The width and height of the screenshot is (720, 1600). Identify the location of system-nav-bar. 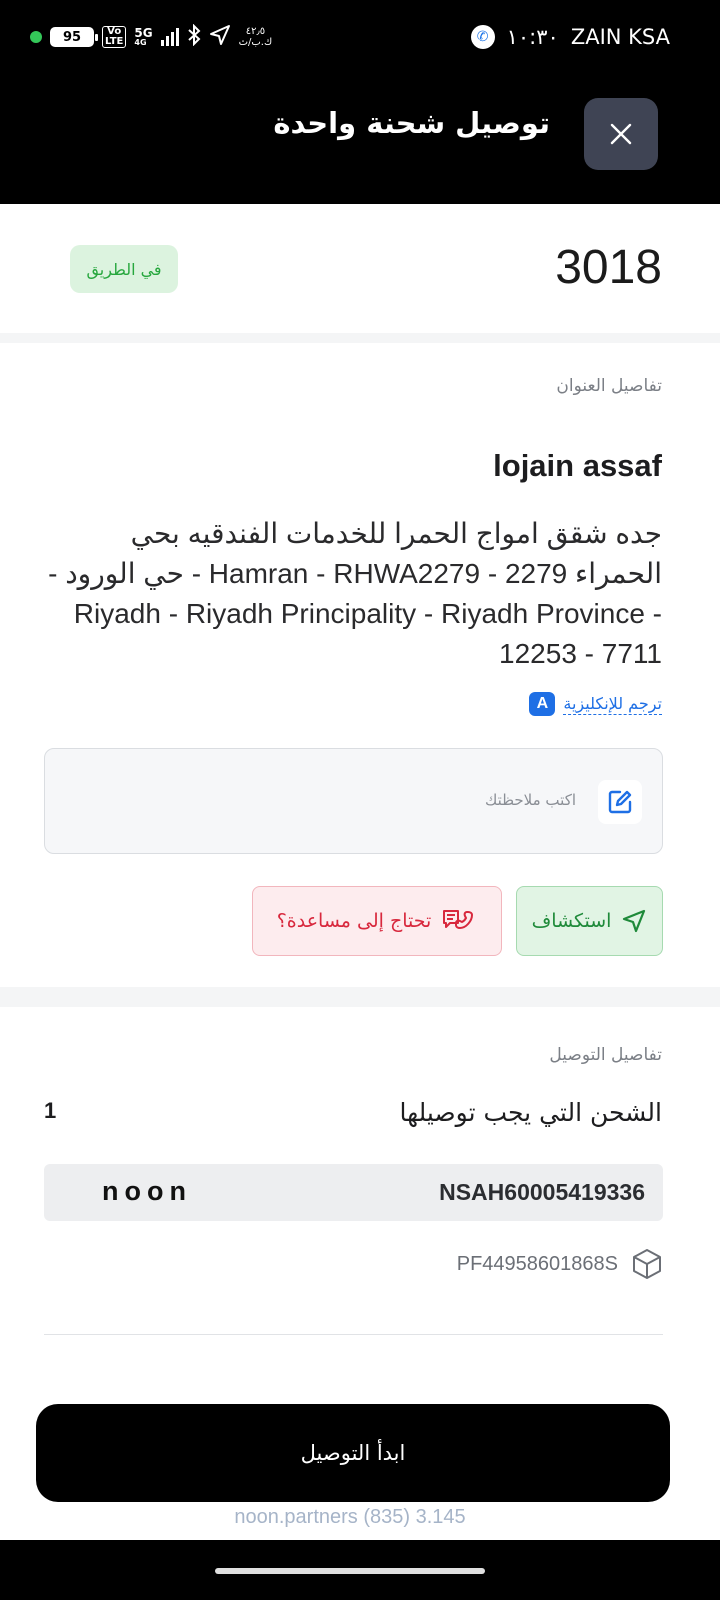
(360, 1570).